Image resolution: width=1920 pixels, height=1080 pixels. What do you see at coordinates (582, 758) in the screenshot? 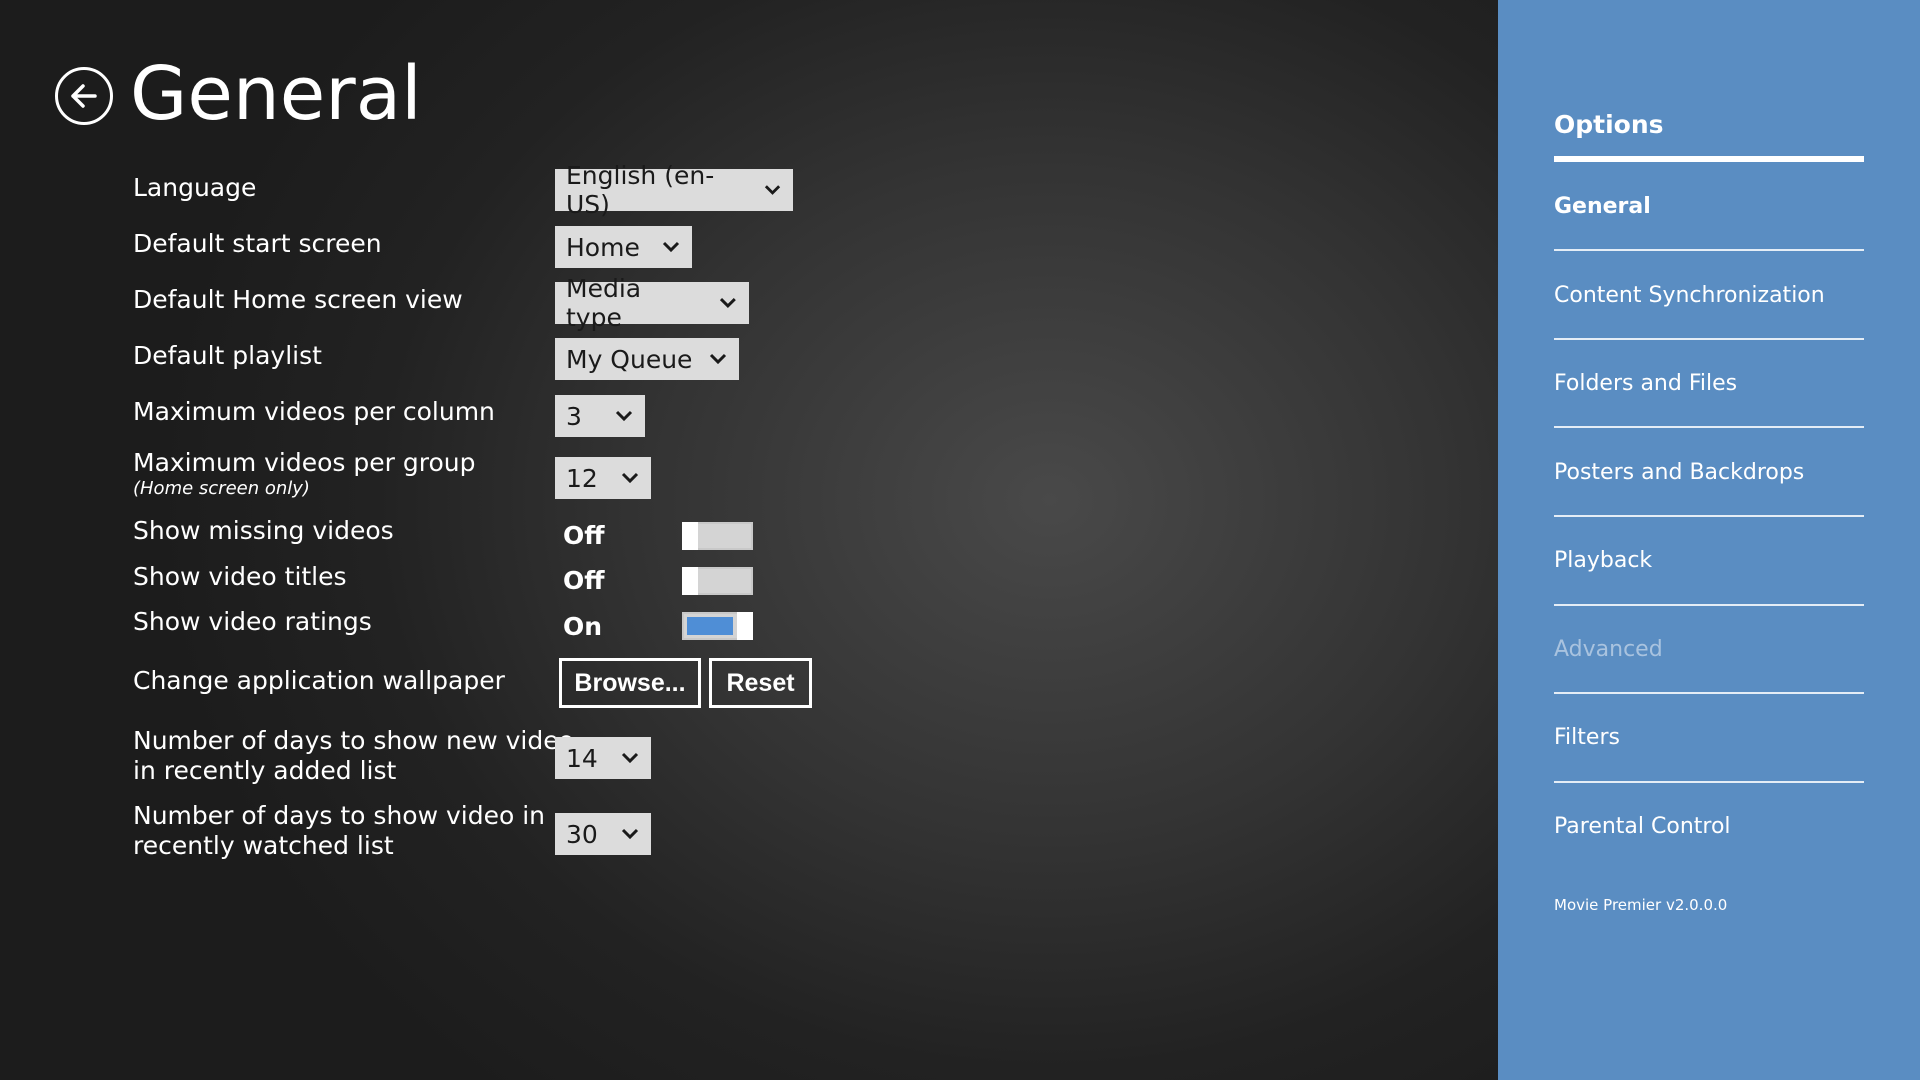
I see `new-days-value: 14` at bounding box center [582, 758].